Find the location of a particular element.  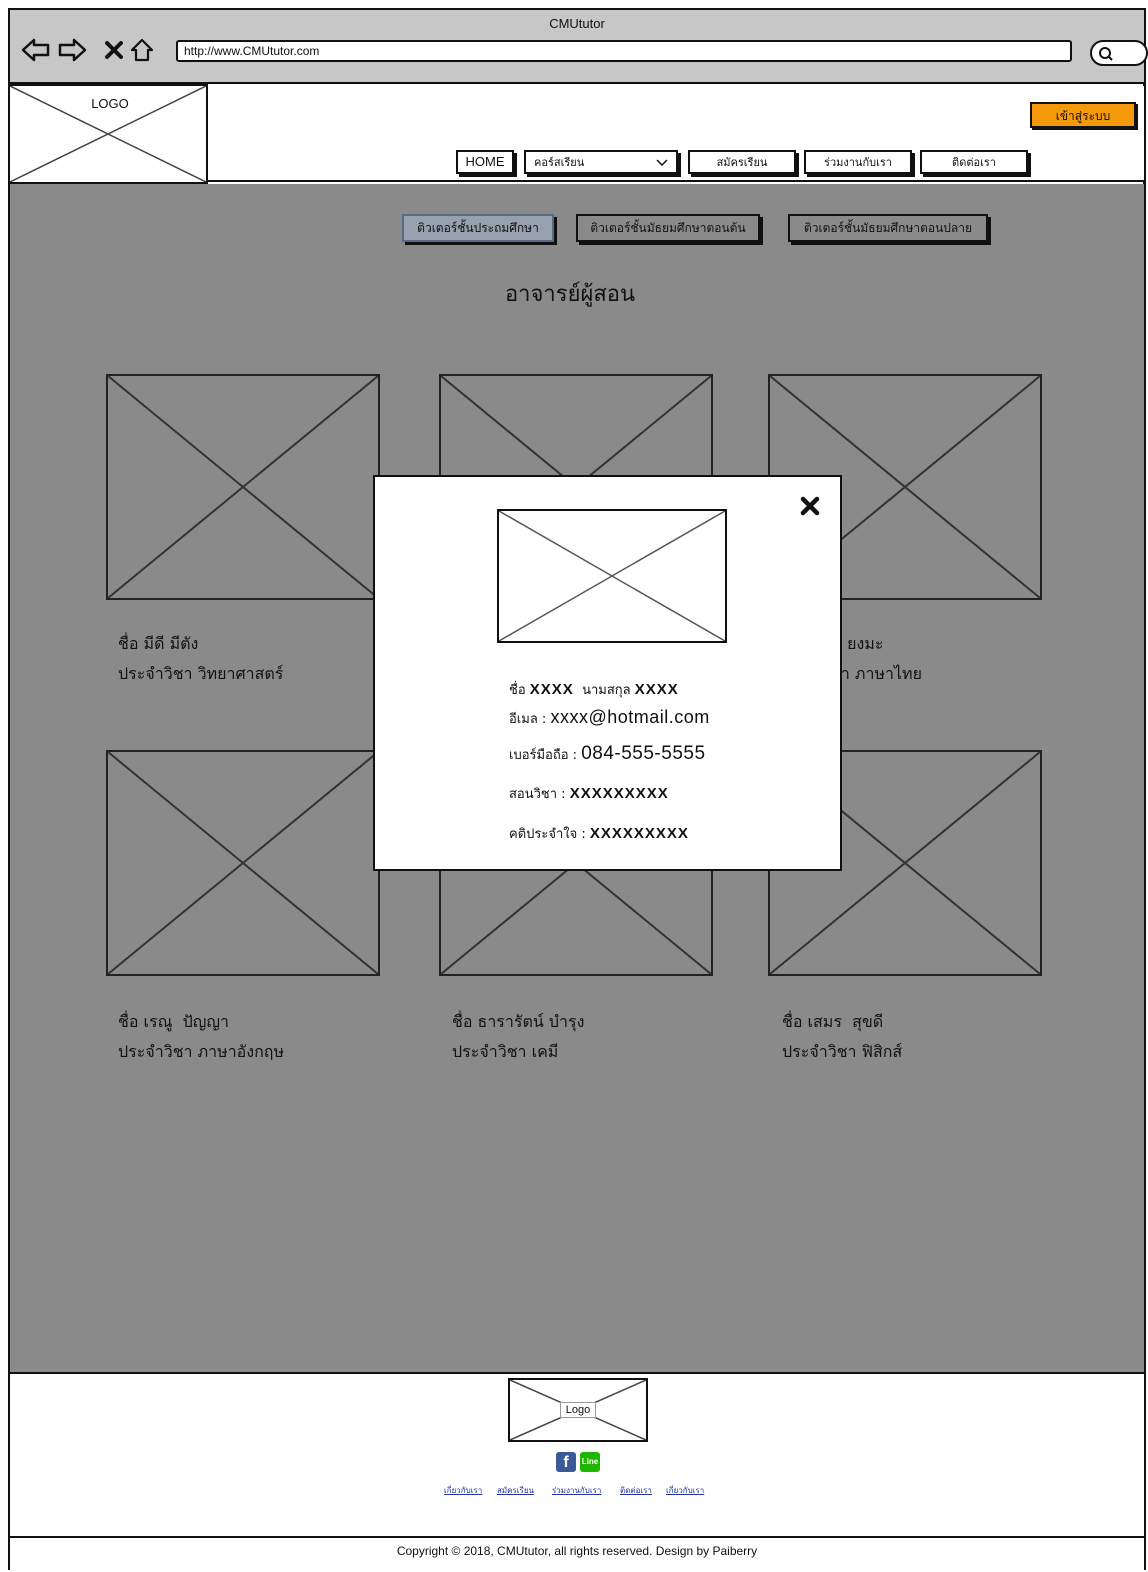

home-icon is located at coordinates (142, 50).